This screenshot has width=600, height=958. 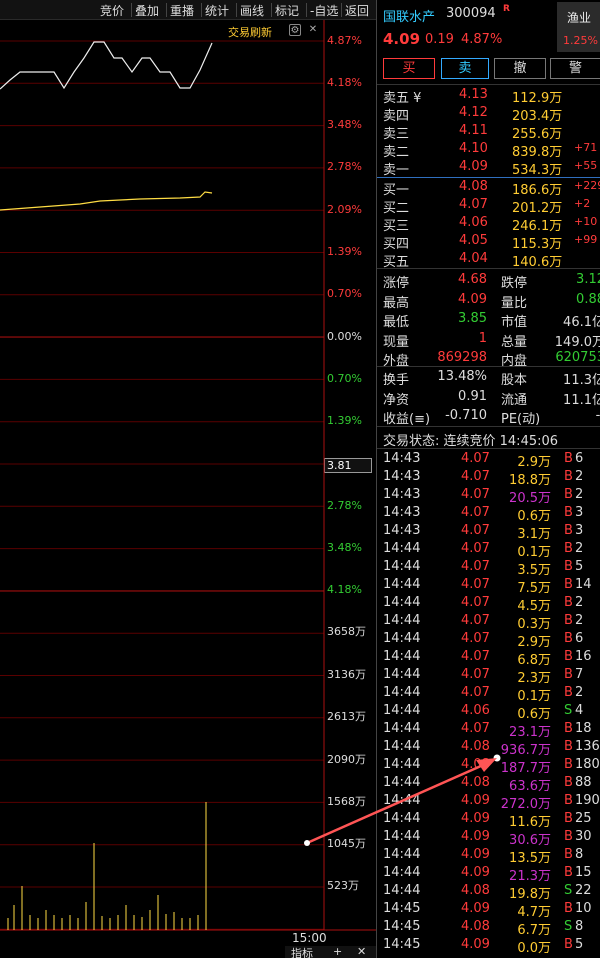 I want to click on tick-row: 14:45 4.09 0.0万 B 5, so click(x=488, y=946).